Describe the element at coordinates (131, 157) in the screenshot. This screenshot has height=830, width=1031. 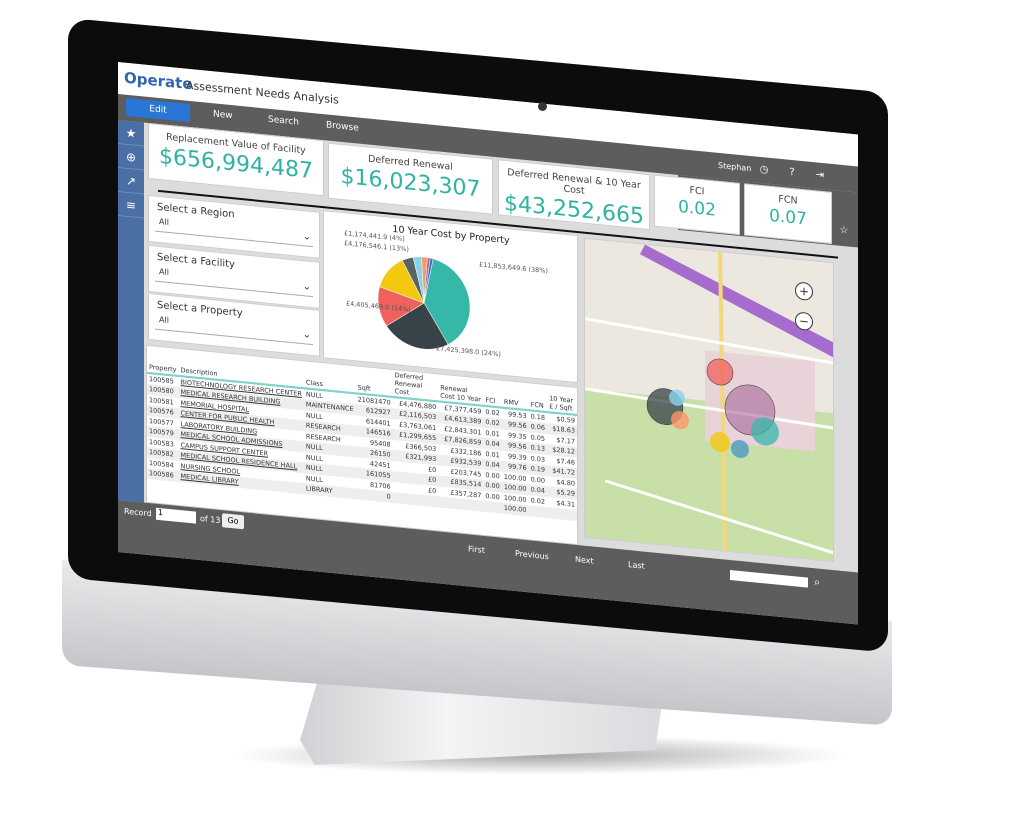
I see `zoom-icon: ⊕` at that location.